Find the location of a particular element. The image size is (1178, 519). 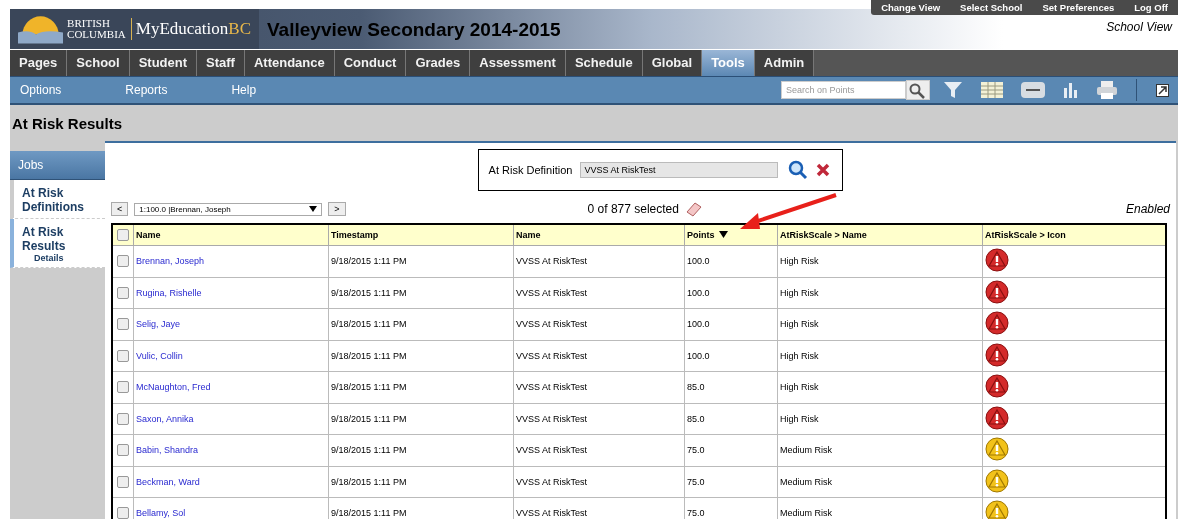

menu-item: Reports is located at coordinates (146, 90).